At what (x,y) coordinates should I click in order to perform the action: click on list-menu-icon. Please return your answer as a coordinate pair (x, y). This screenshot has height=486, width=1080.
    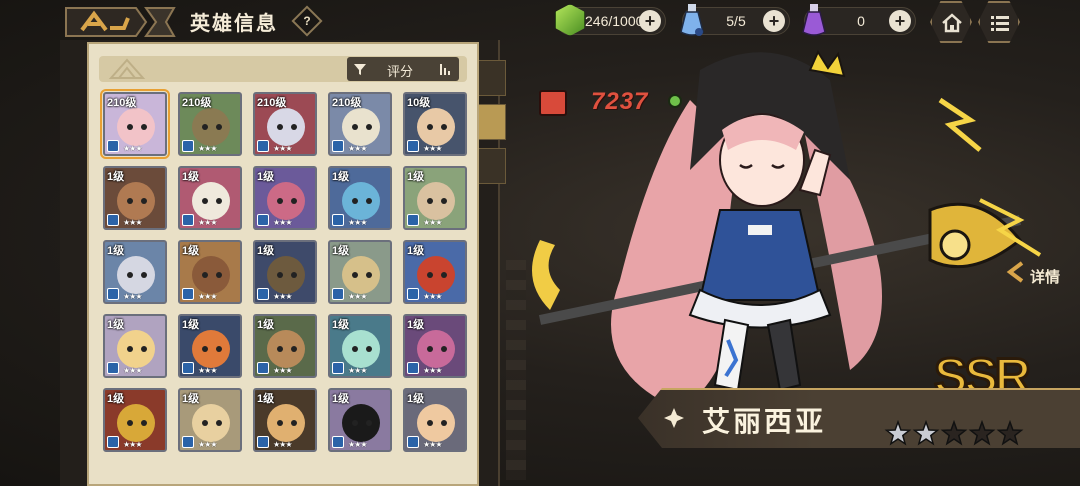
    Looking at the image, I should click on (1000, 23).